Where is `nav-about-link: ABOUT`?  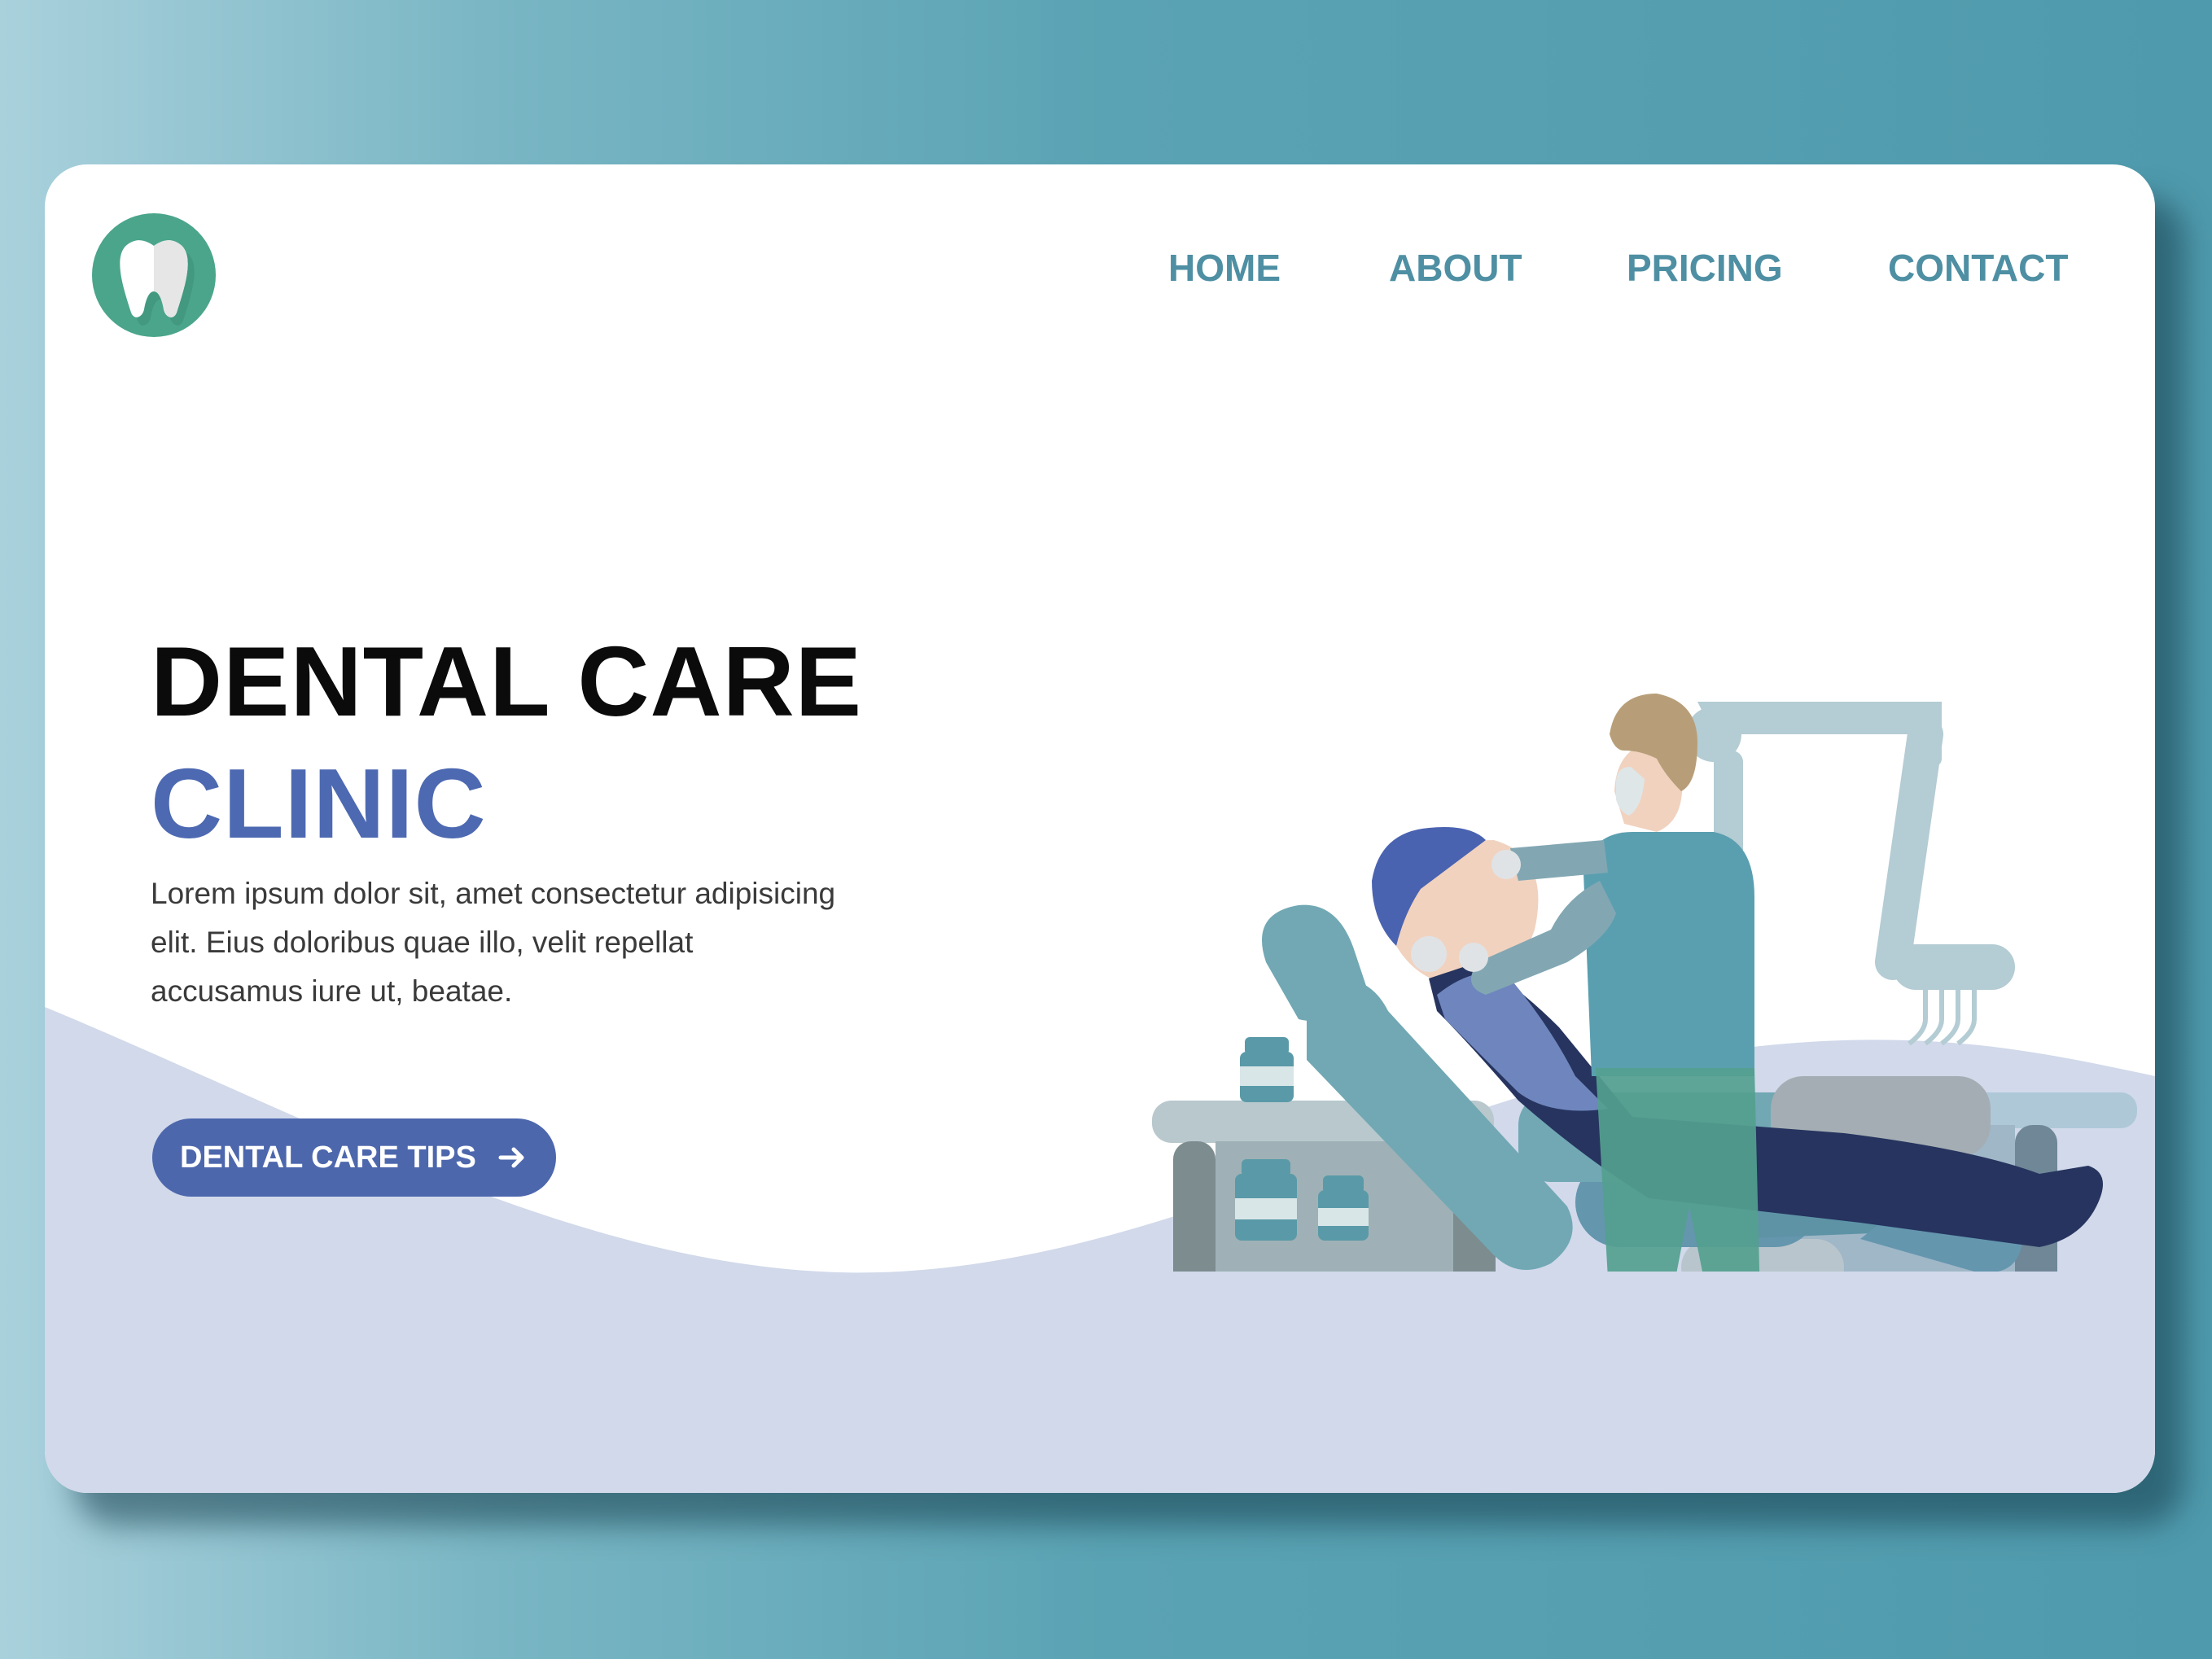 nav-about-link: ABOUT is located at coordinates (1455, 268).